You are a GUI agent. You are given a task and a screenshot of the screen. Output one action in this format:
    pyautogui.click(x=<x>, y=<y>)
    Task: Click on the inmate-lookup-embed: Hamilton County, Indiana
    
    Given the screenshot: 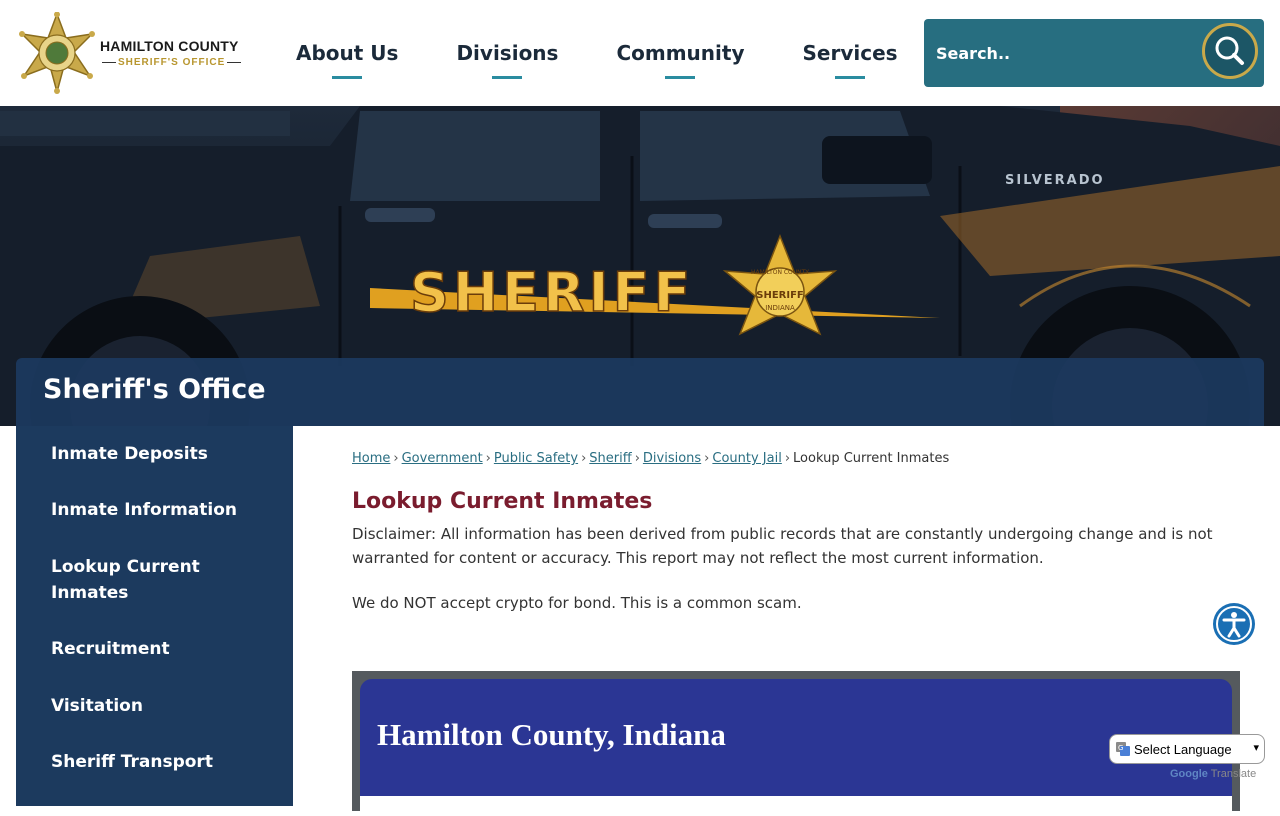 What is the action you would take?
    pyautogui.click(x=796, y=743)
    